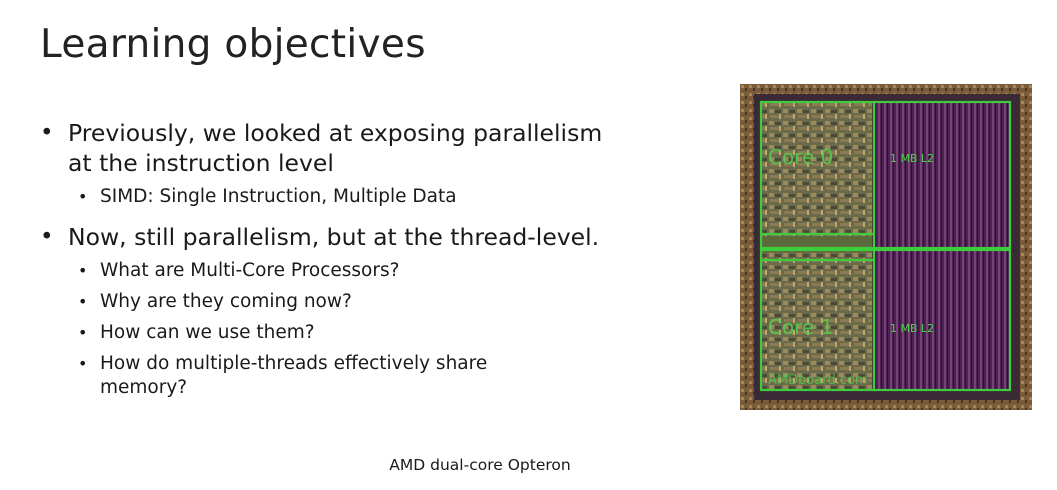  I want to click on slide-title: Learning objectives, so click(233, 44).